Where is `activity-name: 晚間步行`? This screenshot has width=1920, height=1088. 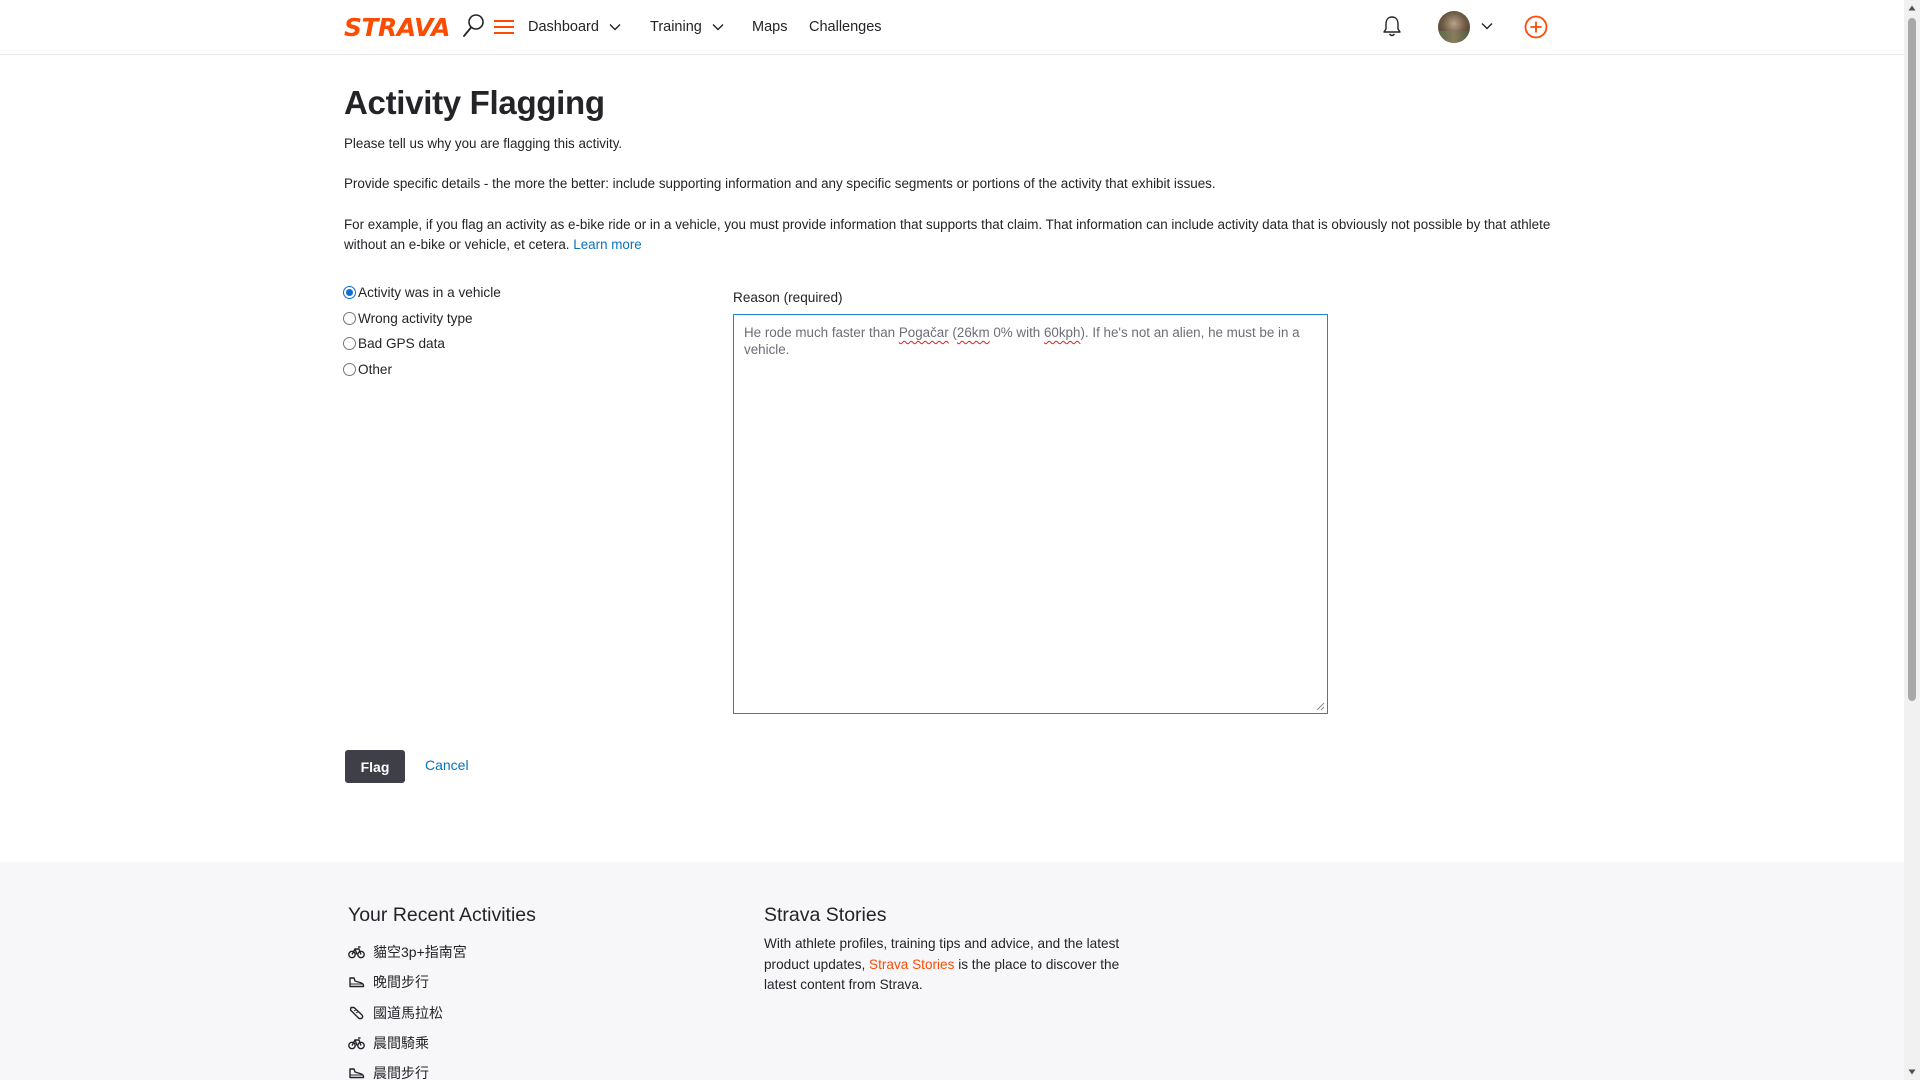
activity-name: 晚間步行 is located at coordinates (401, 982).